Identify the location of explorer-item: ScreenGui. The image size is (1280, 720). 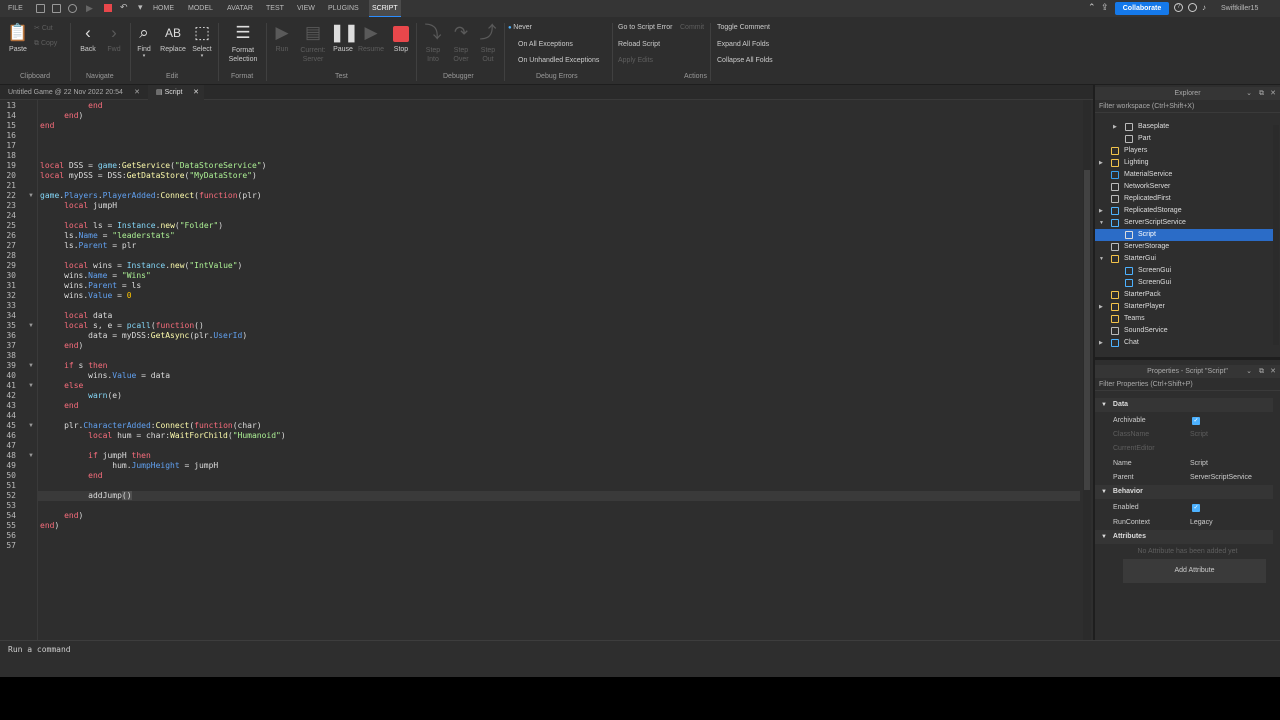
(1184, 271).